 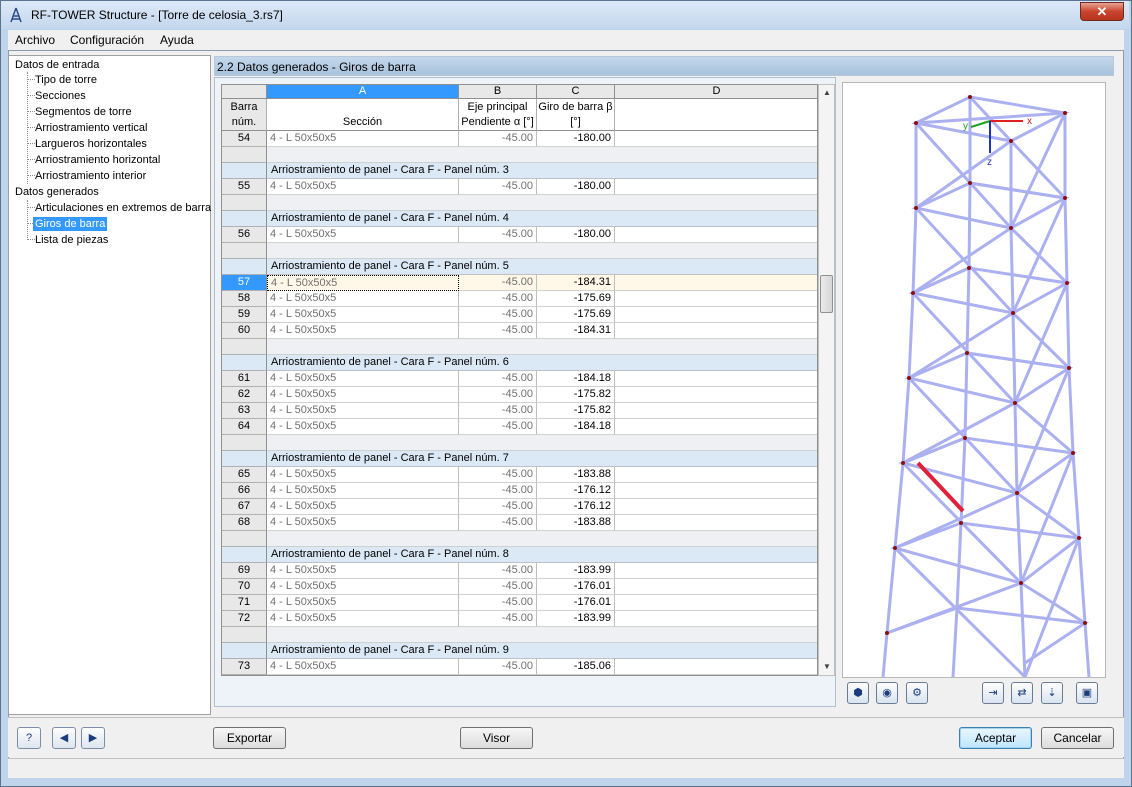 I want to click on table-row: 63 4 - L 50x50x5 -45.00 -175.82, so click(x=519, y=411).